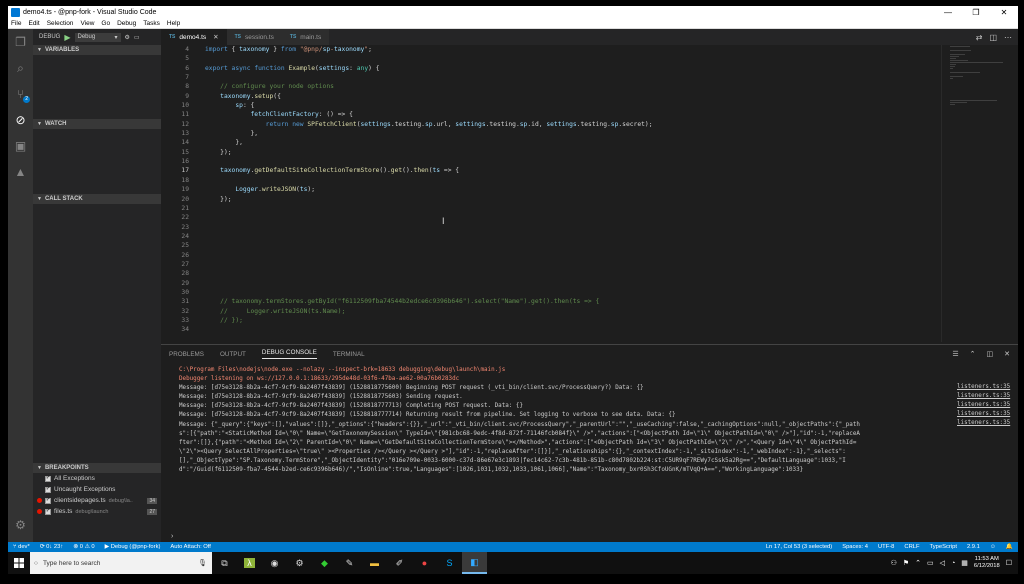 This screenshot has height=584, width=1024. Describe the element at coordinates (1009, 547) in the screenshot. I see `notifications-icon: 🔔` at that location.